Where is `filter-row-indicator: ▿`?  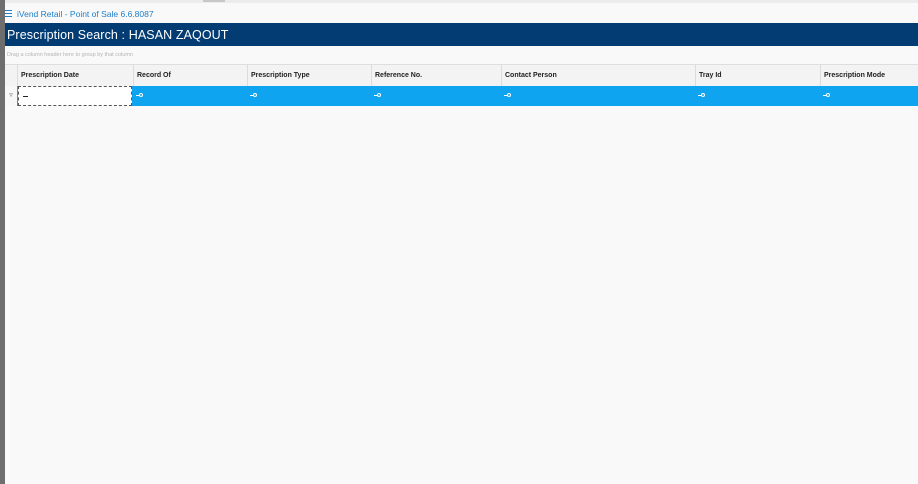
filter-row-indicator: ▿ is located at coordinates (11, 96).